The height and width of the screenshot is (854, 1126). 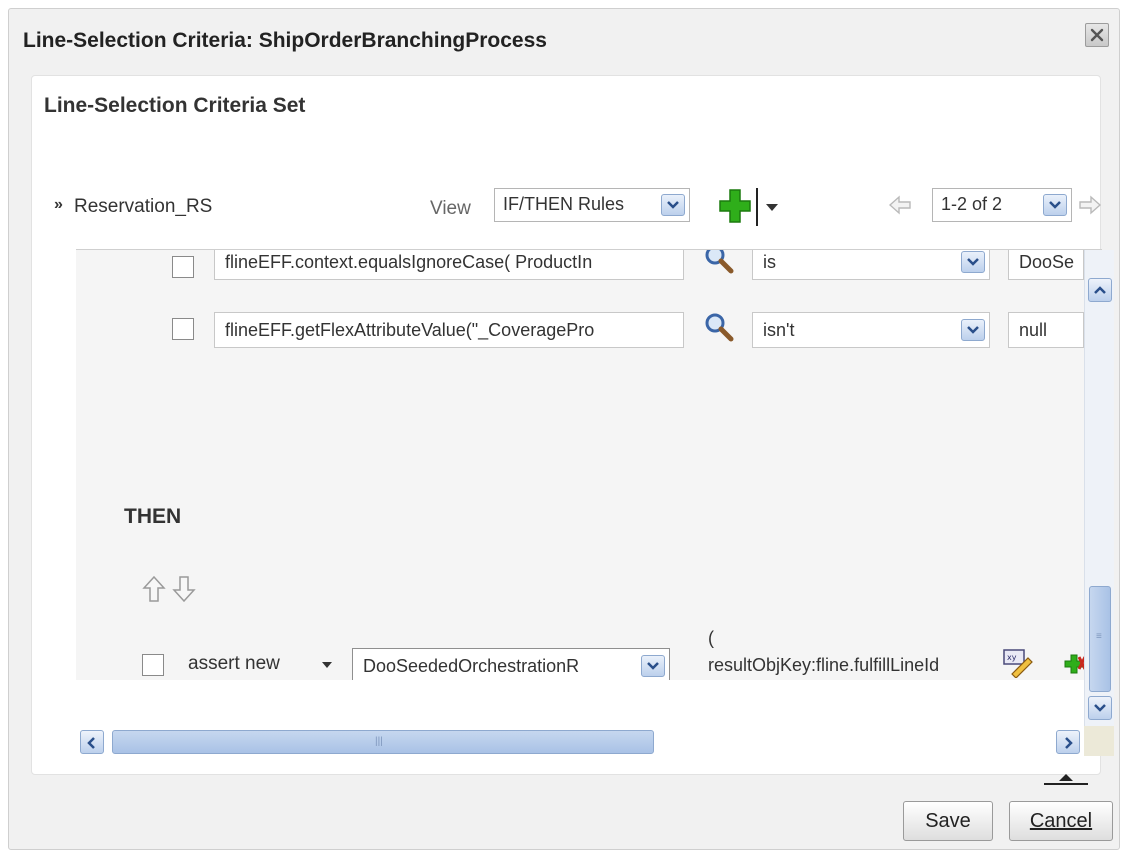 What do you see at coordinates (1068, 742) in the screenshot?
I see `scroll-right-icon` at bounding box center [1068, 742].